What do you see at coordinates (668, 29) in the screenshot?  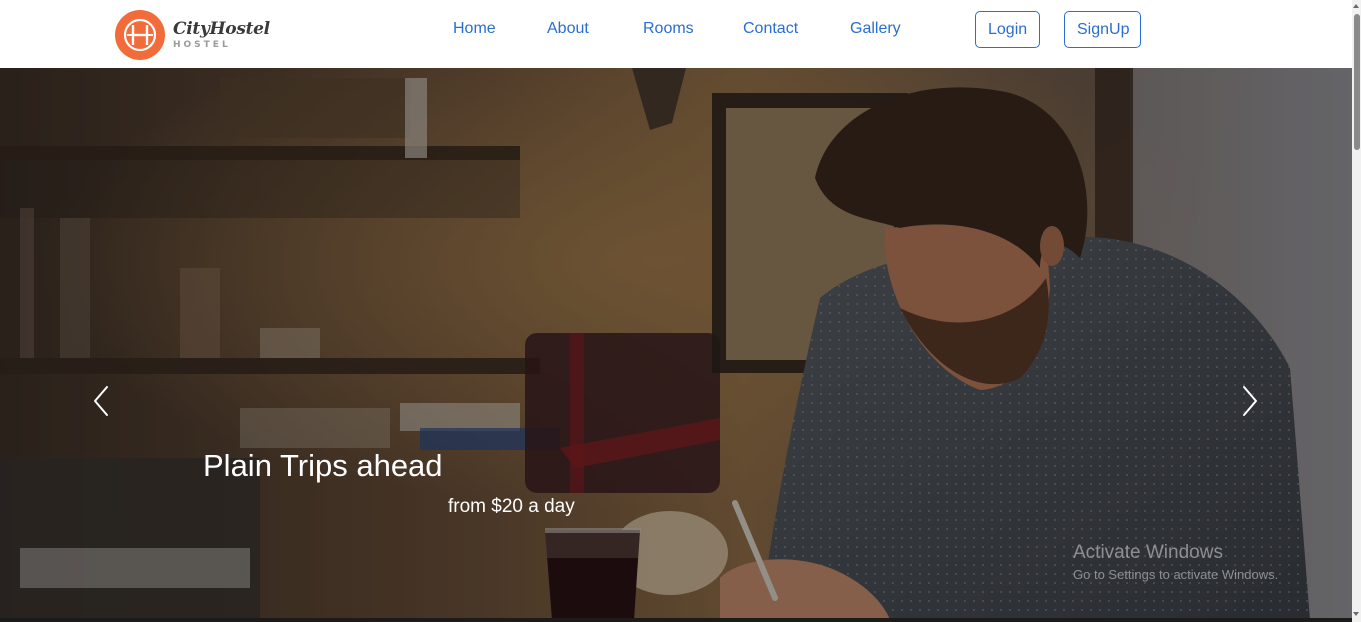 I see `nav-link-rooms: Rooms` at bounding box center [668, 29].